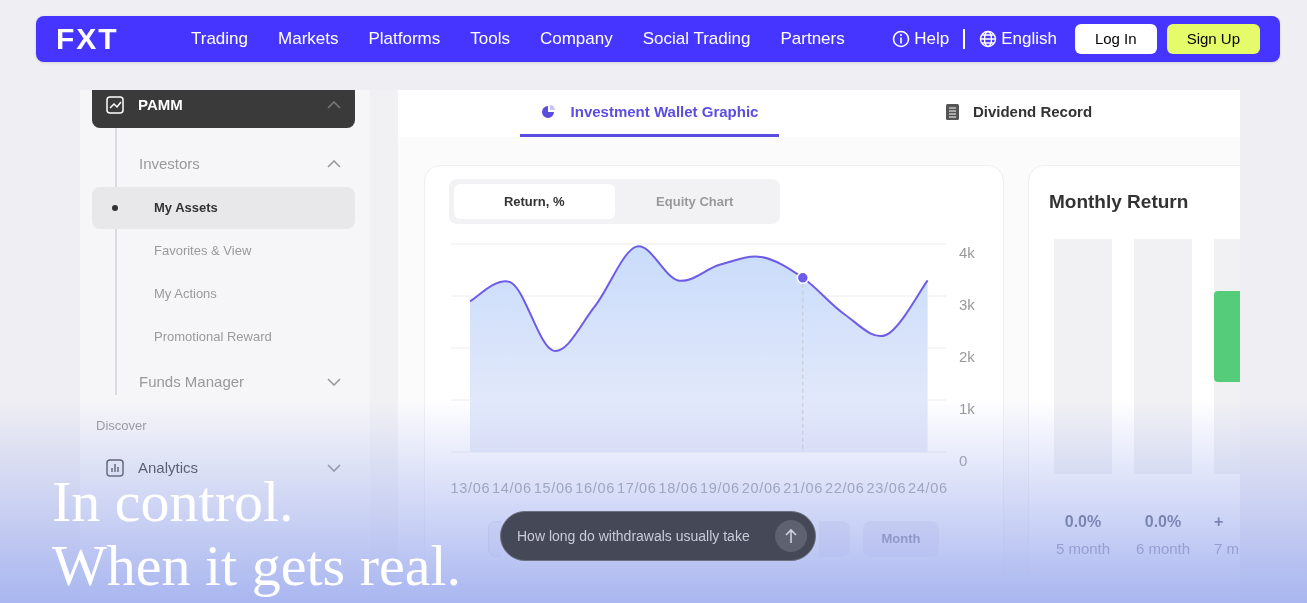  I want to click on chat-field: How long do withdrawals usually take, so click(658, 536).